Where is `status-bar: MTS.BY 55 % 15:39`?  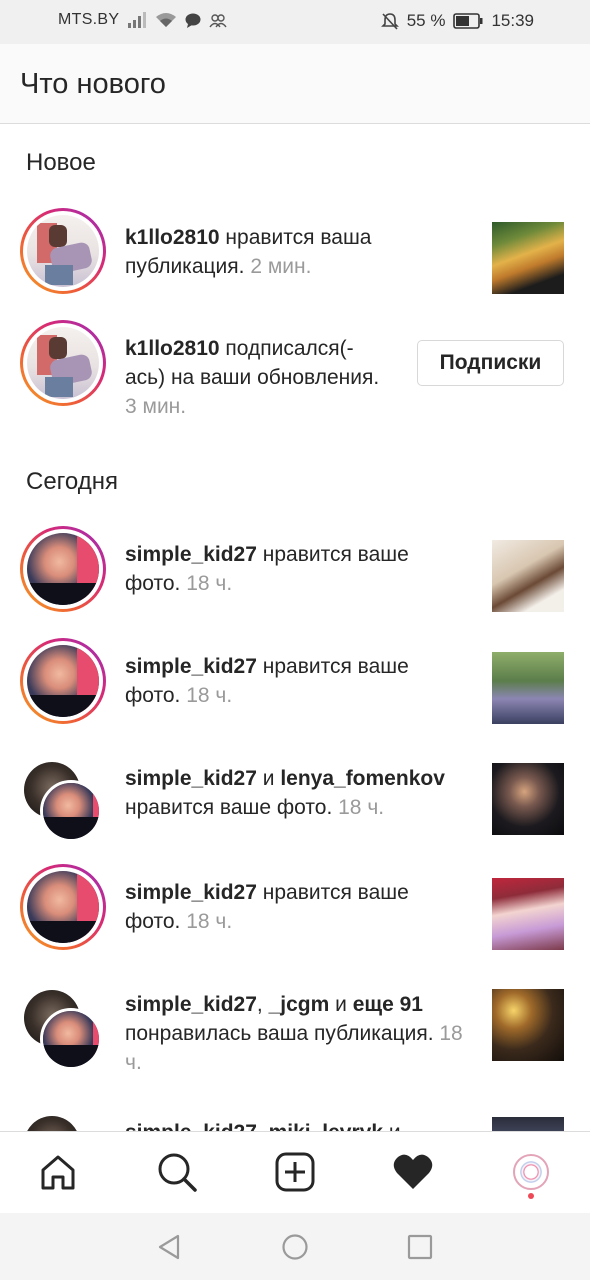
status-bar: MTS.BY 55 % 15:39 is located at coordinates (295, 22).